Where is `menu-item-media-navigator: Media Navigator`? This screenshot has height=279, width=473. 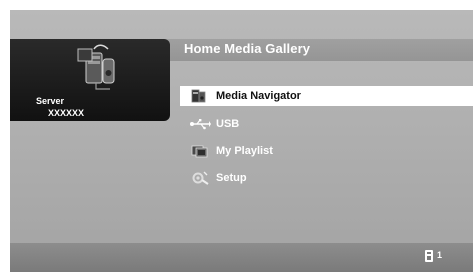
menu-item-media-navigator: Media Navigator is located at coordinates (326, 96).